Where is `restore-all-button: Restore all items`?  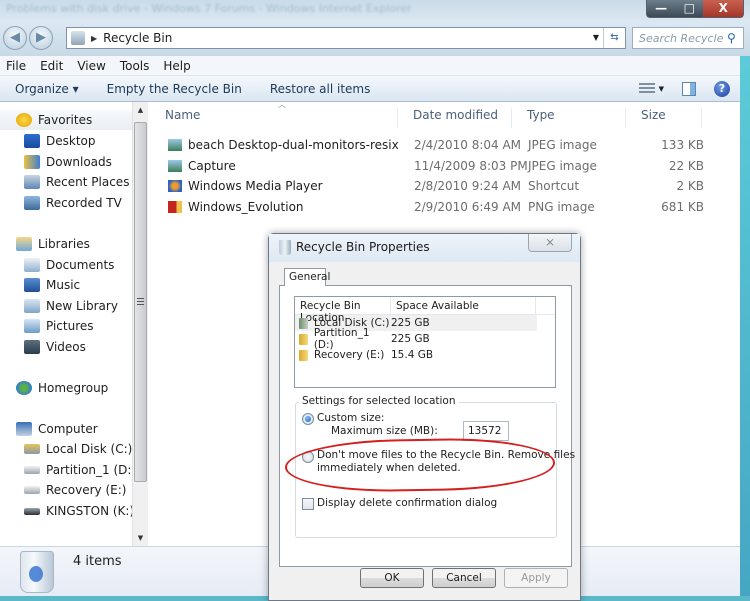
restore-all-button: Restore all items is located at coordinates (320, 89).